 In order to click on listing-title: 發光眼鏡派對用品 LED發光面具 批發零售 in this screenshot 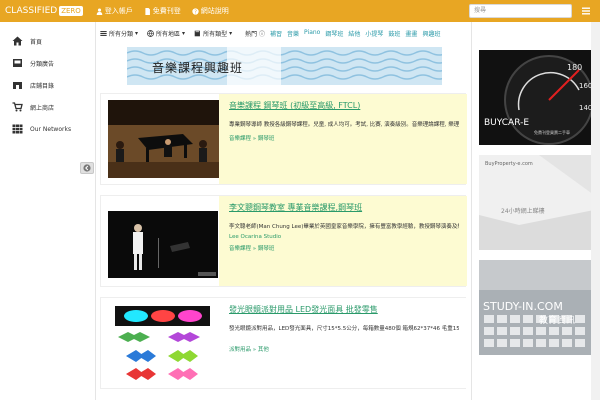, I will do `click(303, 309)`.